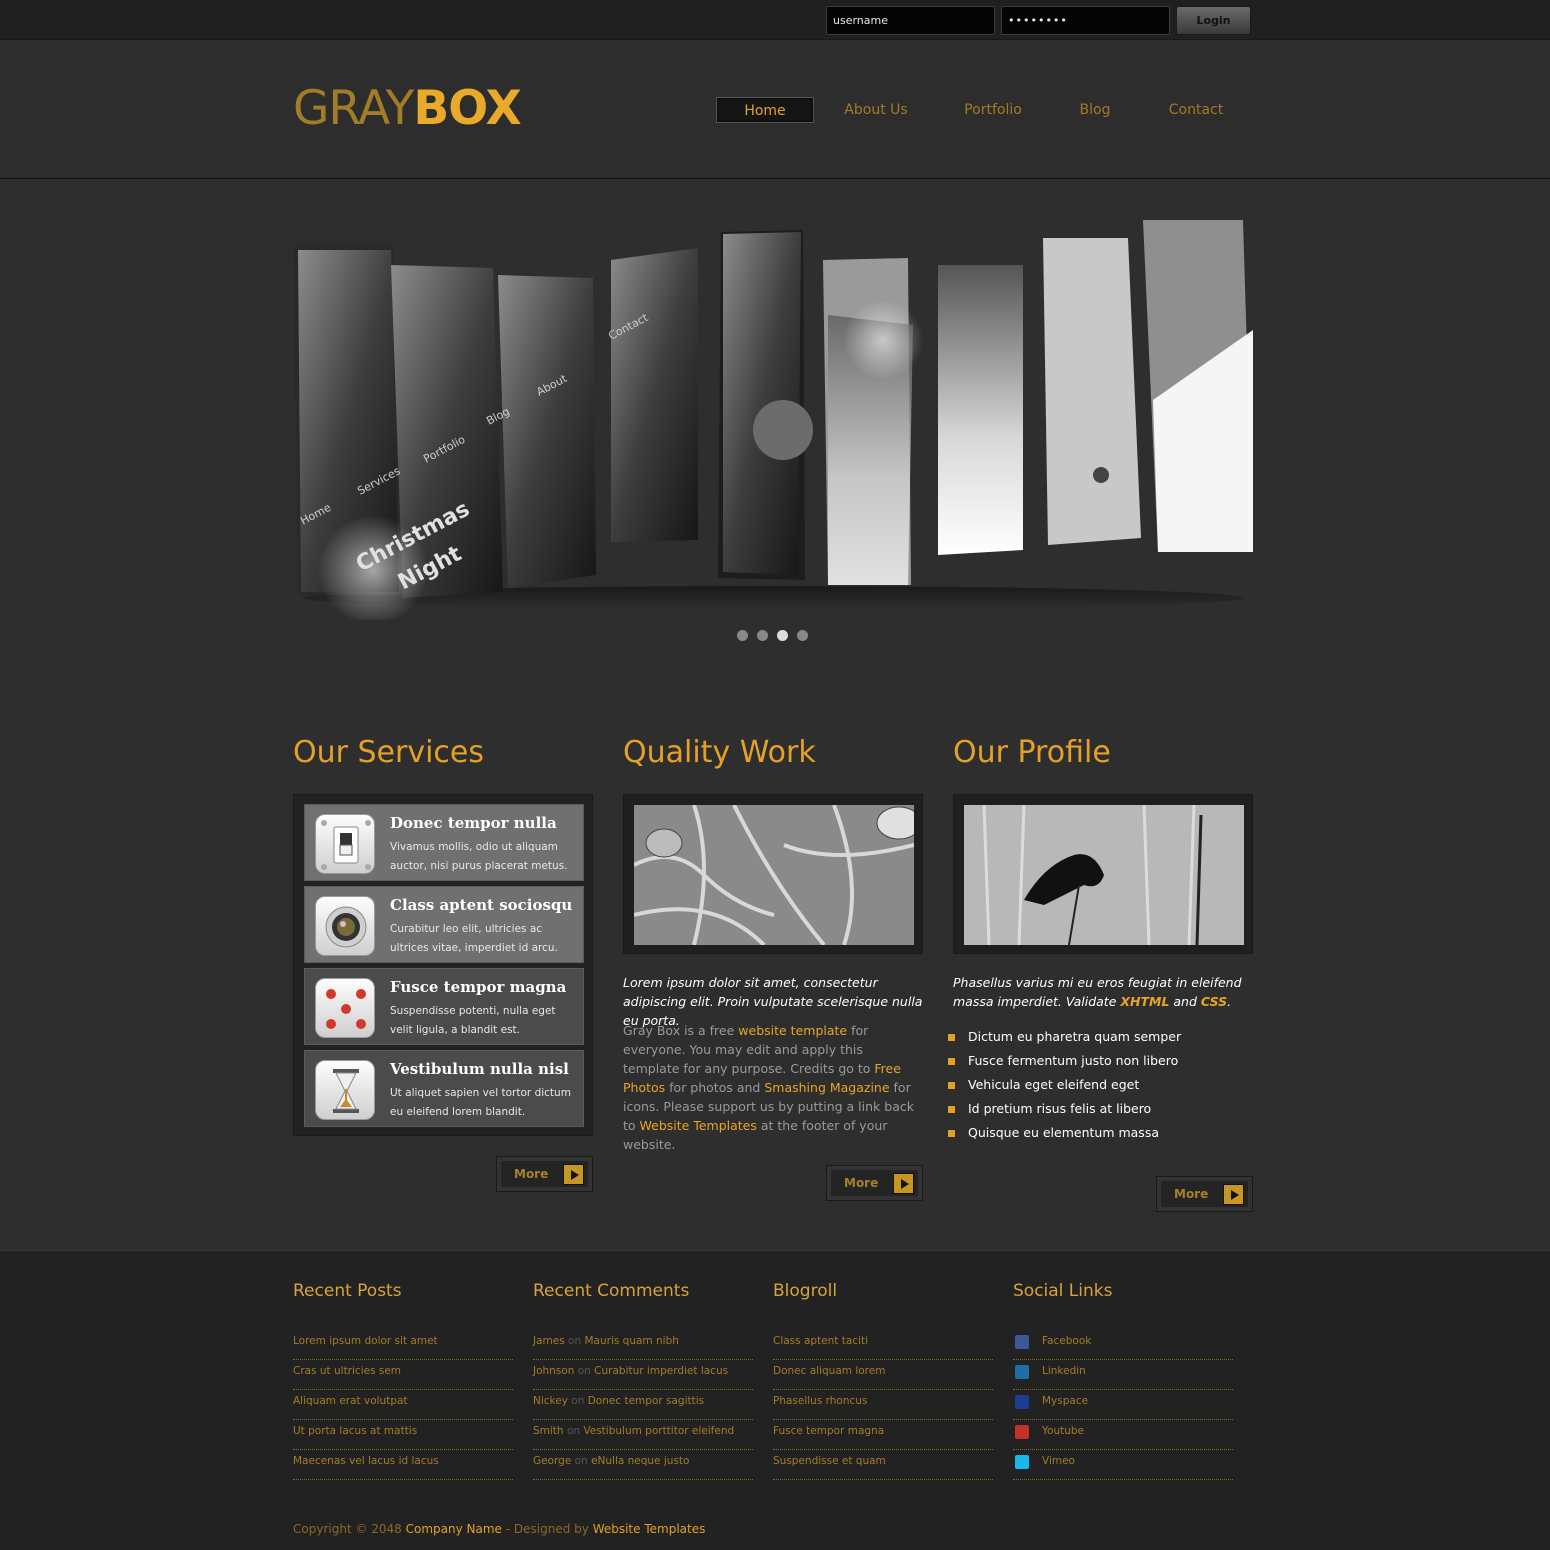 The height and width of the screenshot is (1550, 1550). I want to click on quality-more-button: More, so click(874, 1183).